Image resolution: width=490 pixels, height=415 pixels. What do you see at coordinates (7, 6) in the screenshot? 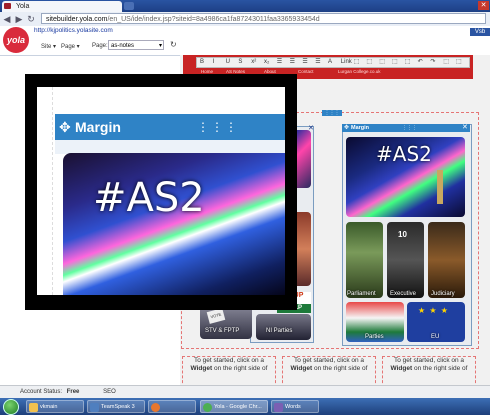
I see `yola-favicon-icon` at bounding box center [7, 6].